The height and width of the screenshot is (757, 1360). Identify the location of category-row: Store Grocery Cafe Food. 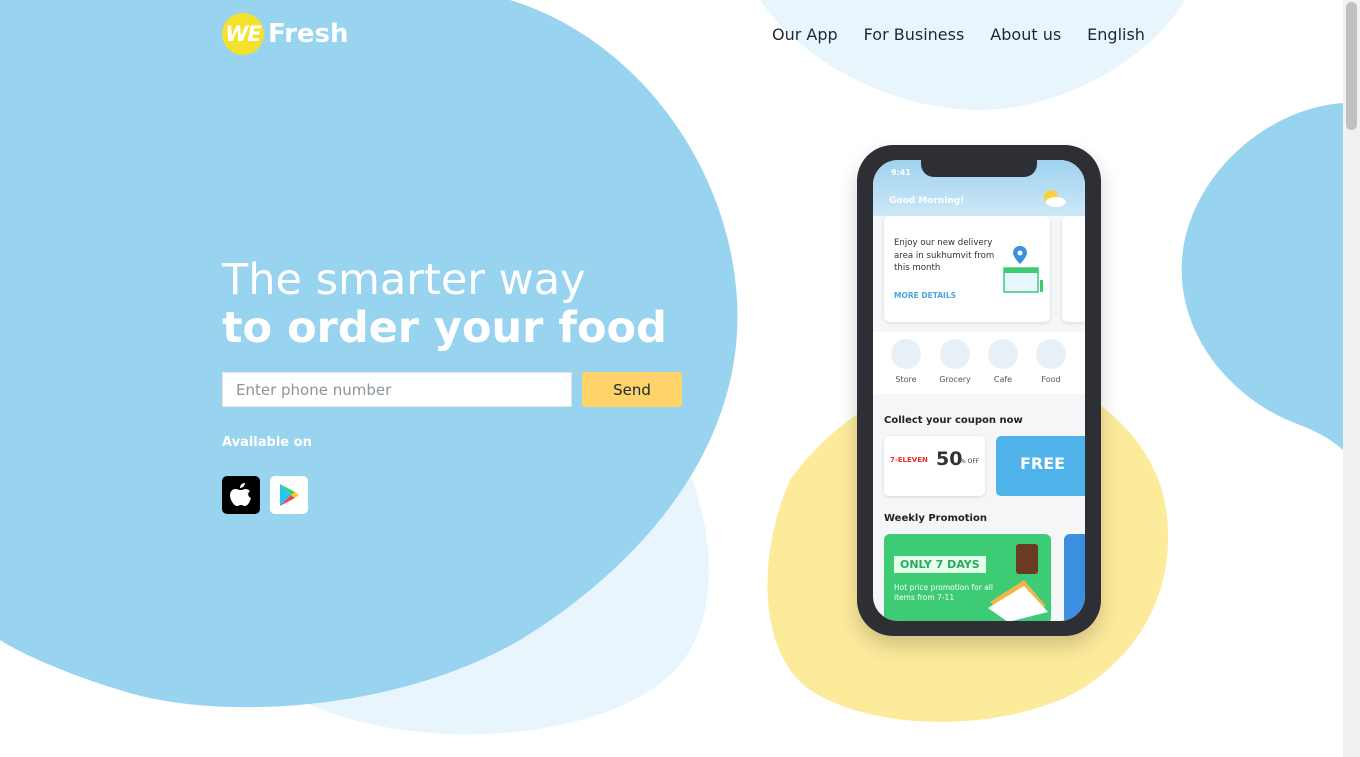
(979, 363).